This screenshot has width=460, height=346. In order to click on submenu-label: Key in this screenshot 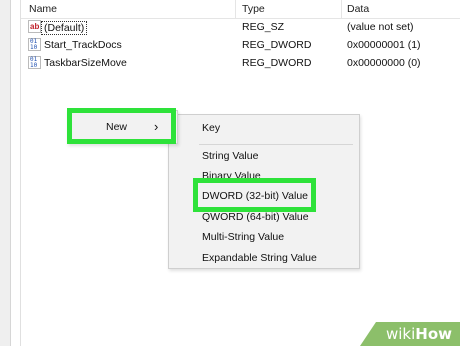, I will do `click(211, 128)`.